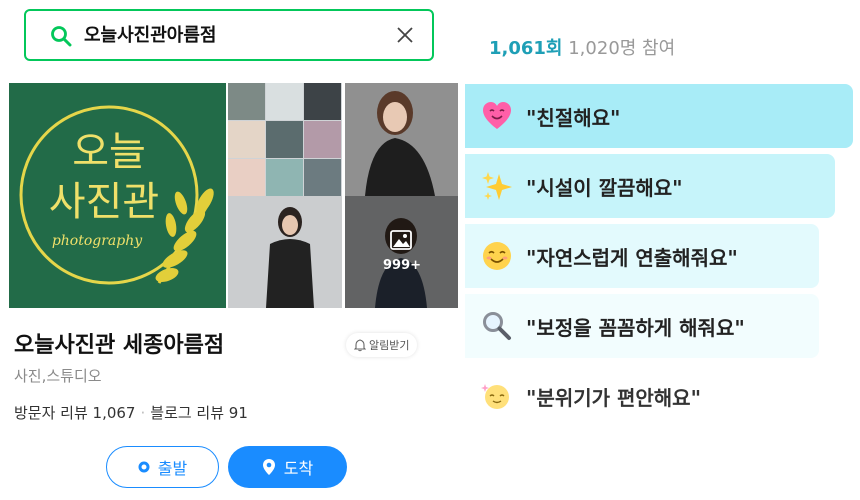  I want to click on search-bar: 오늘사진관아름점, so click(229, 35).